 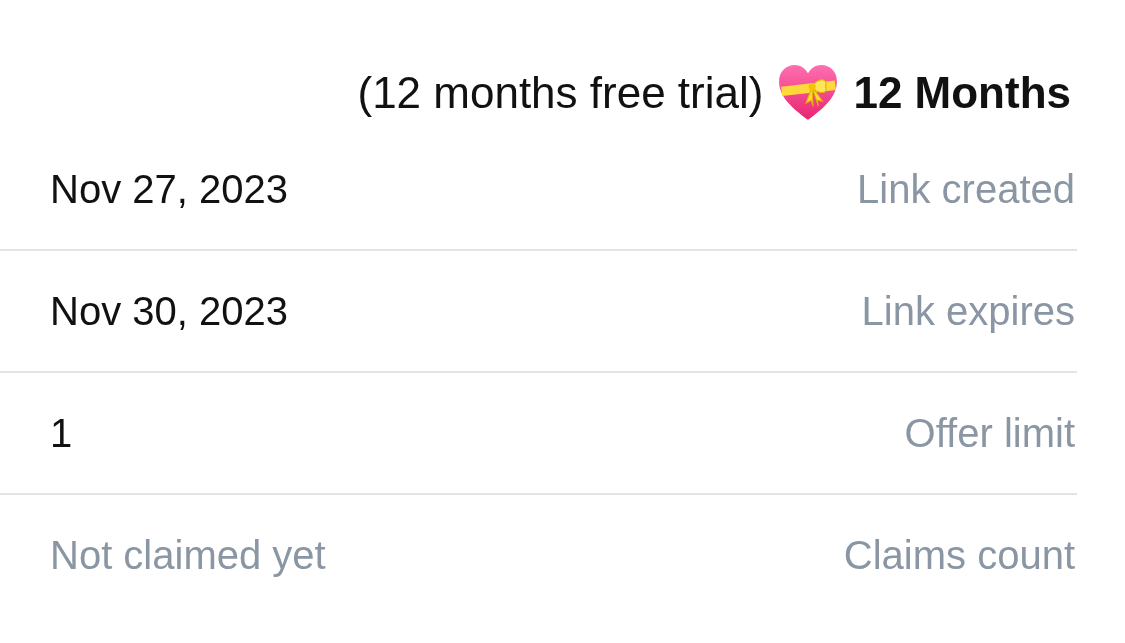 I want to click on detail-value: Nov 30, 2023, so click(x=169, y=311).